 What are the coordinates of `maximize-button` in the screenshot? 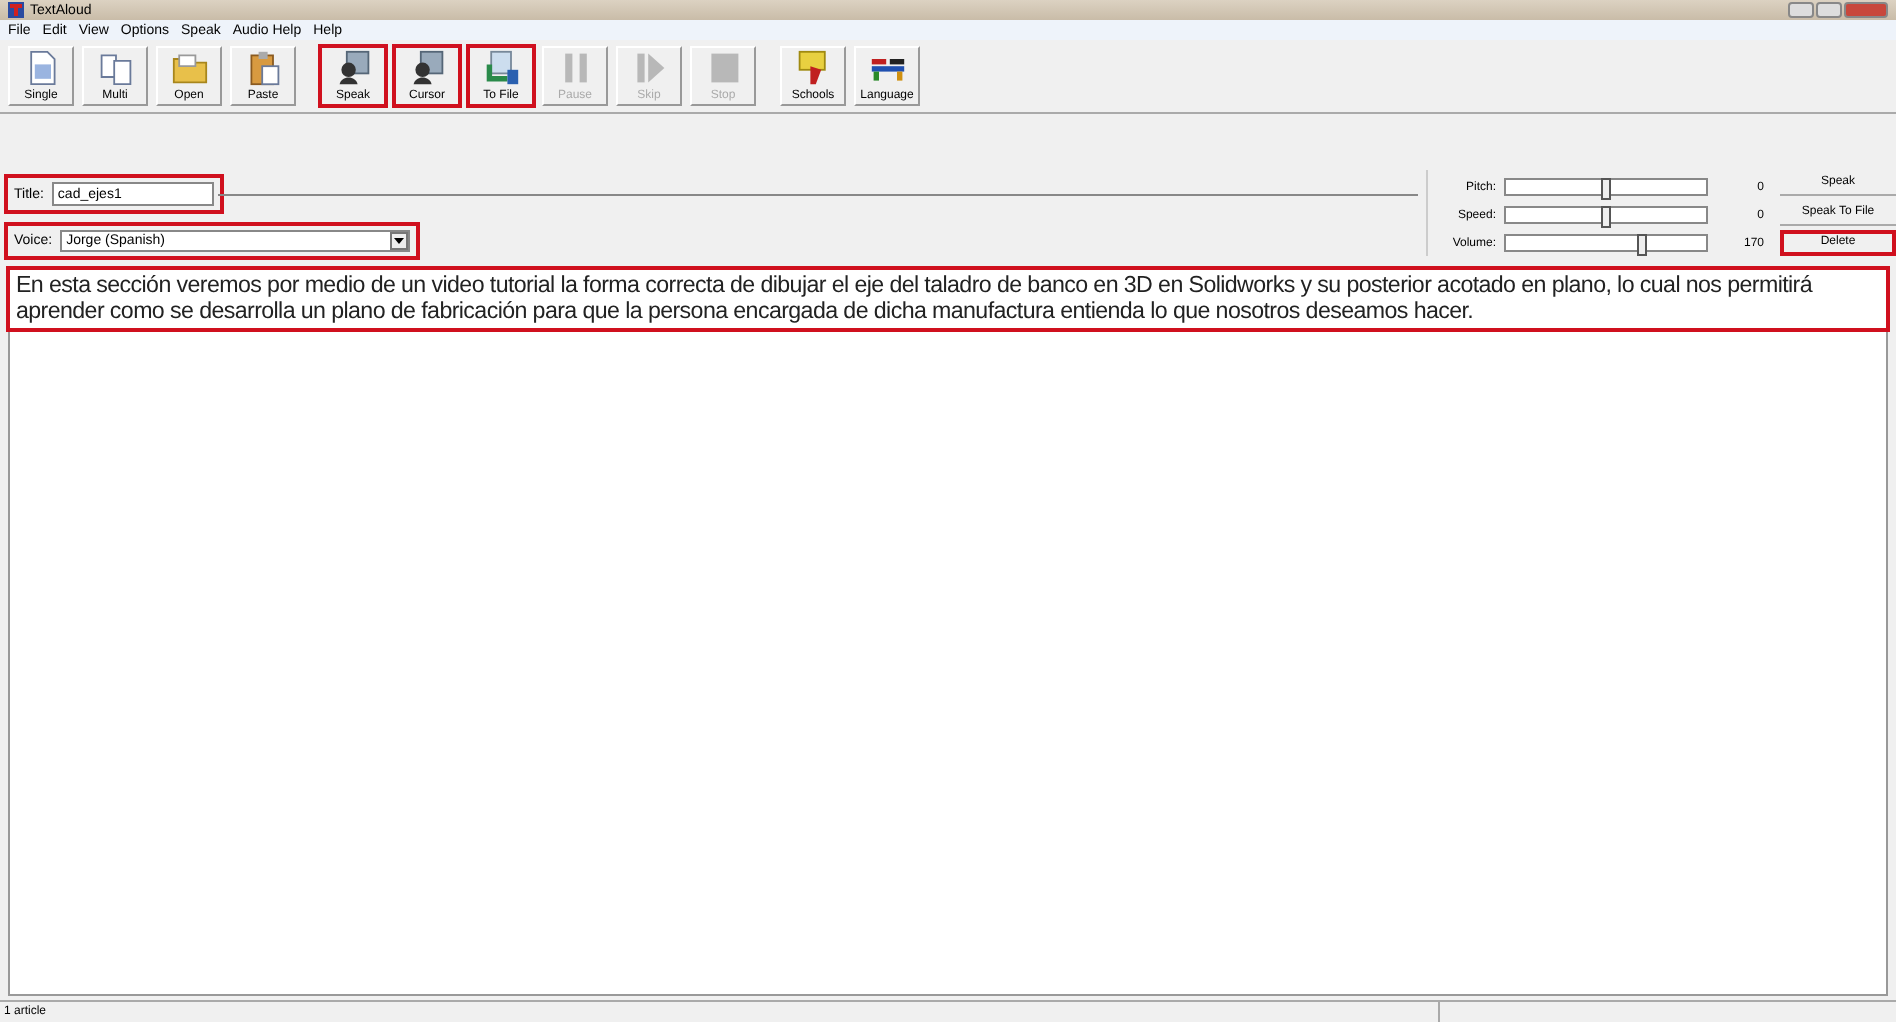 It's located at (1829, 10).